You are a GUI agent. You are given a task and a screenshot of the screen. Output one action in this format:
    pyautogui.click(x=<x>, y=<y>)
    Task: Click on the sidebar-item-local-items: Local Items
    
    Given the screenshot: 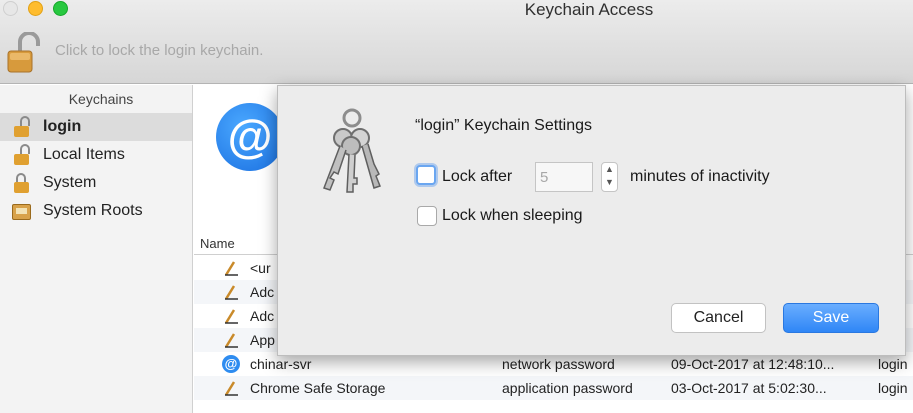 What is the action you would take?
    pyautogui.click(x=96, y=155)
    